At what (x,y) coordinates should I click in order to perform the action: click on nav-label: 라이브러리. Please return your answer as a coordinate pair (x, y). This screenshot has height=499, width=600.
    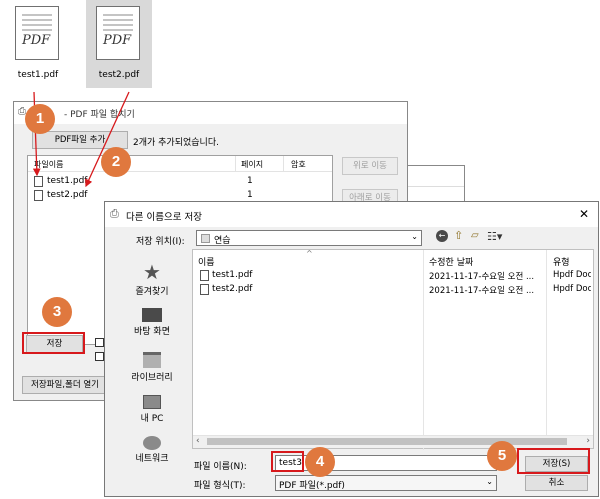
    Looking at the image, I should click on (152, 378).